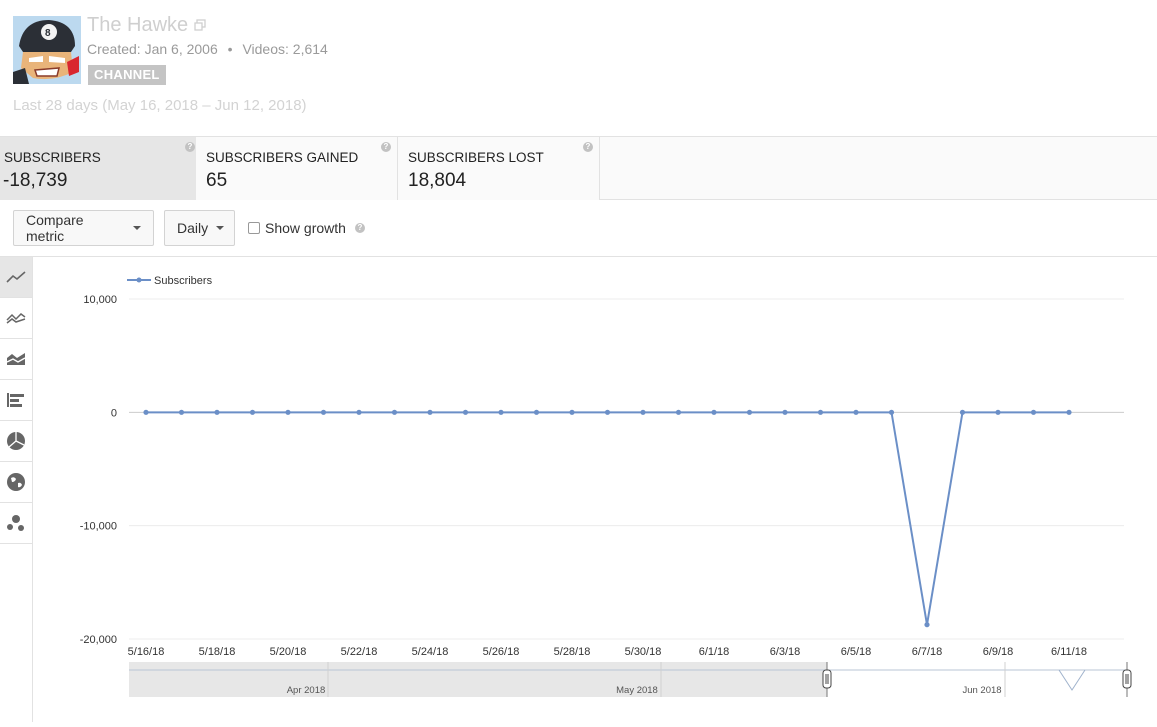 This screenshot has height=727, width=1157. I want to click on channel-meta: Created: Jan 6, 2006 • Videos: 2,614, so click(207, 49).